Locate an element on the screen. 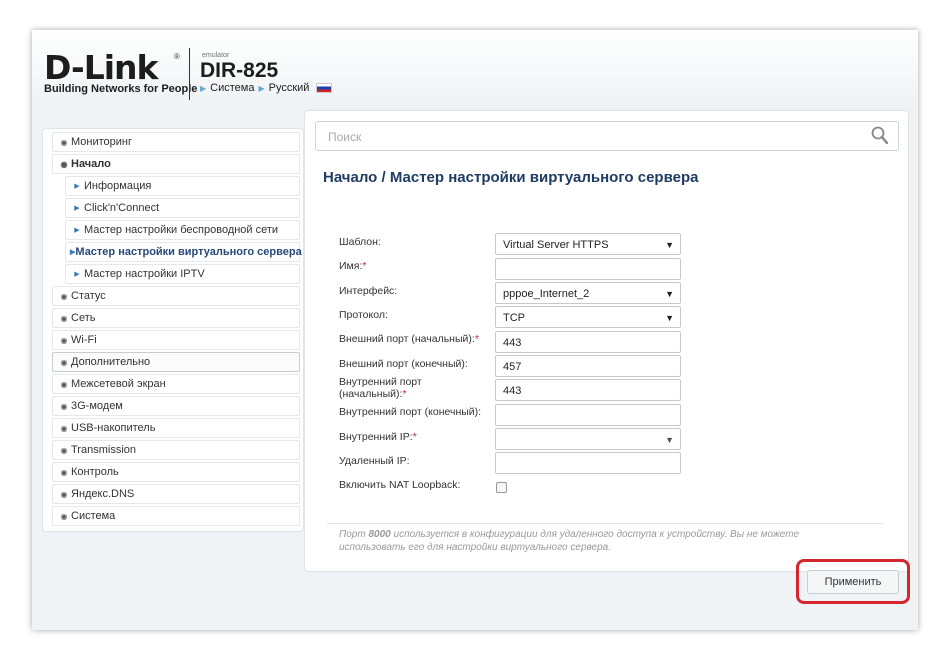 The width and height of the screenshot is (950, 662). sidebar-item-usb-storage: ◉ USB-накопитель is located at coordinates (176, 428).